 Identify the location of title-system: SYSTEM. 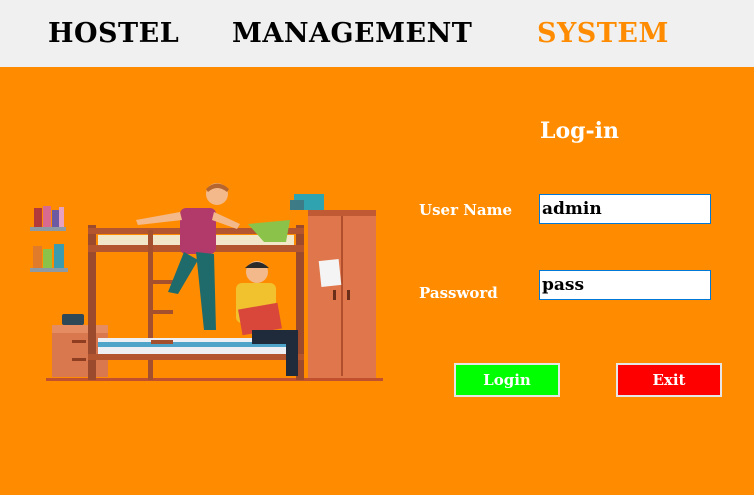
(603, 33).